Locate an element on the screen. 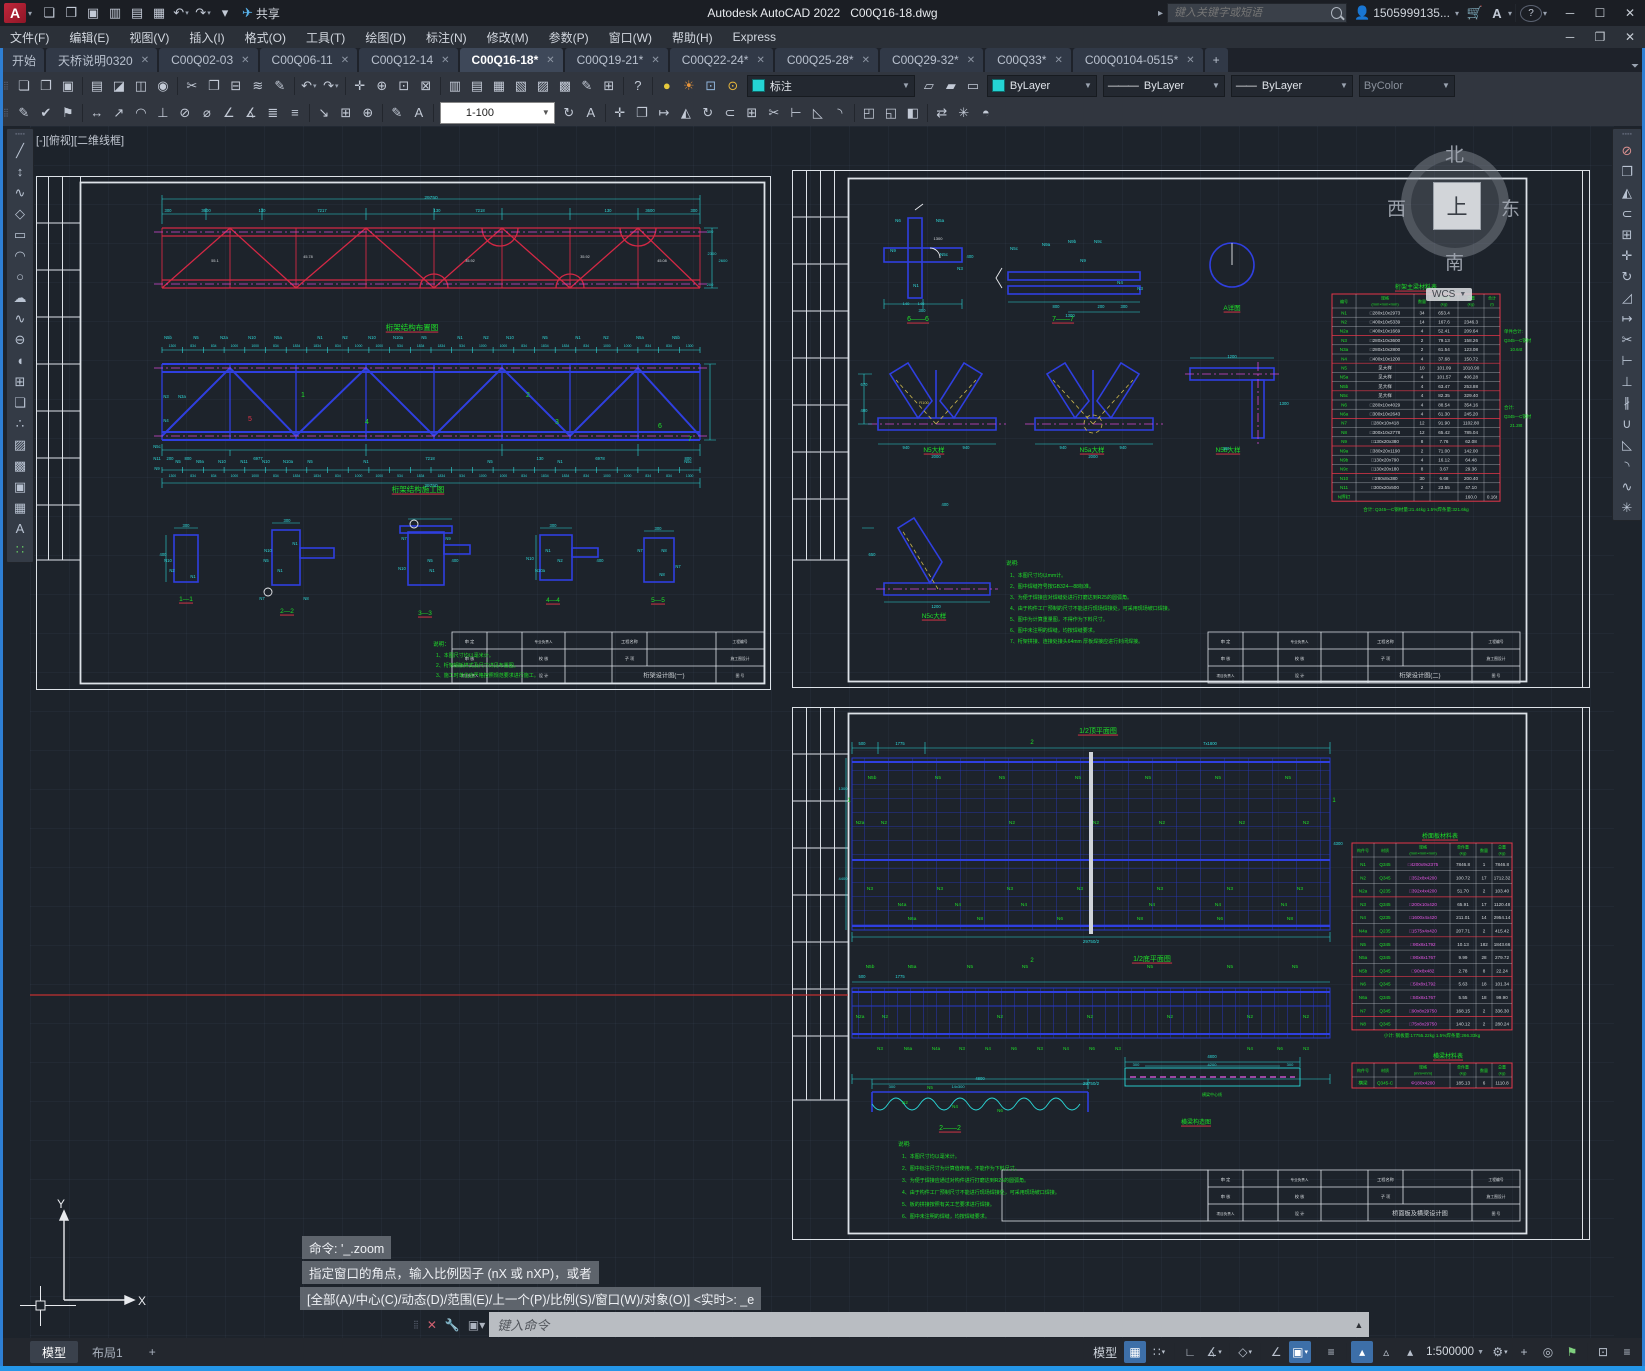  revision-cloud-icon: ☁ is located at coordinates (20, 297).